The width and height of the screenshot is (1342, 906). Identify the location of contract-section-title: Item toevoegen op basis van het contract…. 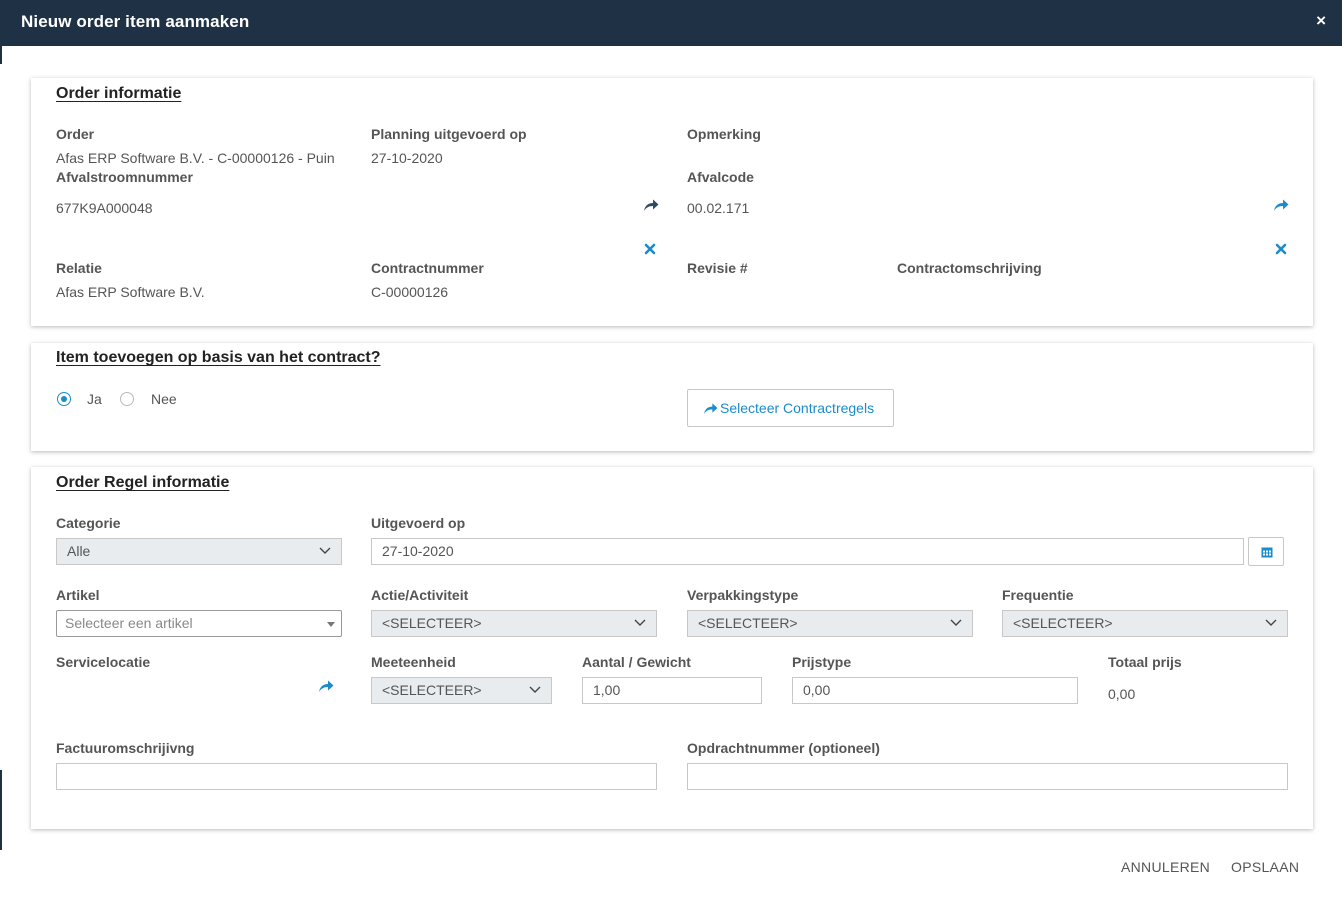
(218, 357).